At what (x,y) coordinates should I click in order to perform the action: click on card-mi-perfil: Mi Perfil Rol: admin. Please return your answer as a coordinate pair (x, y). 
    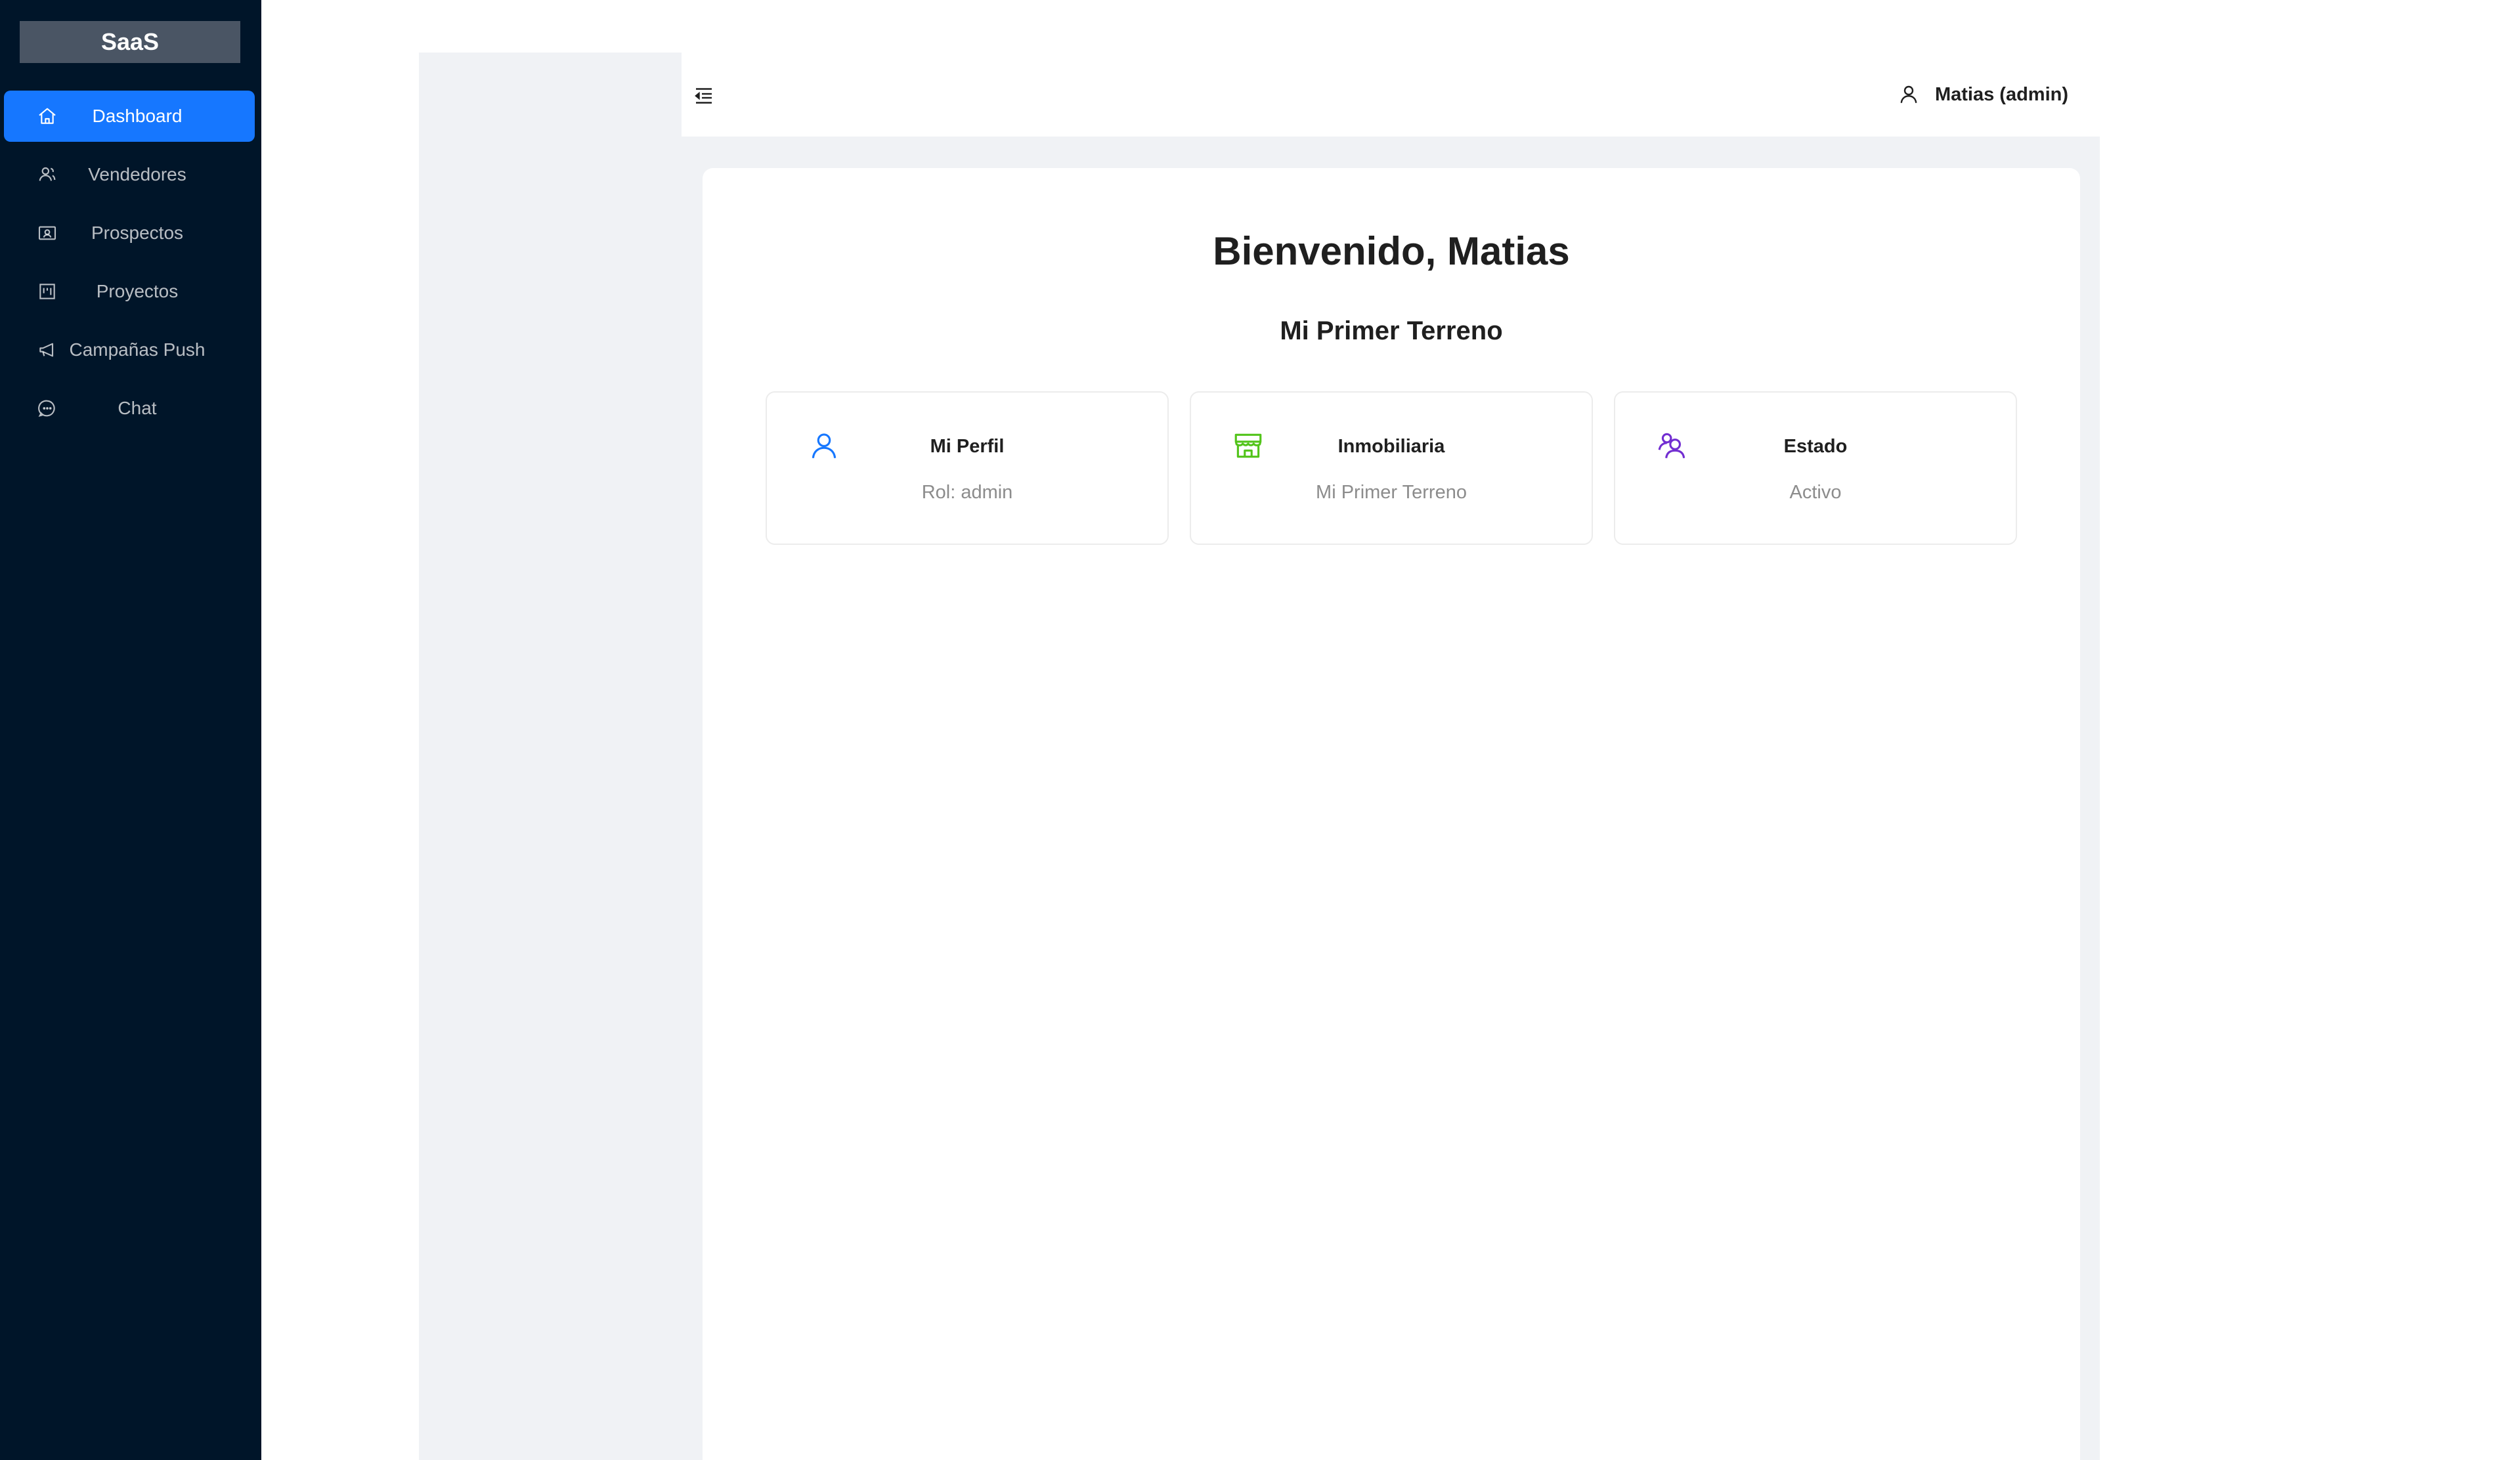
    Looking at the image, I should click on (967, 468).